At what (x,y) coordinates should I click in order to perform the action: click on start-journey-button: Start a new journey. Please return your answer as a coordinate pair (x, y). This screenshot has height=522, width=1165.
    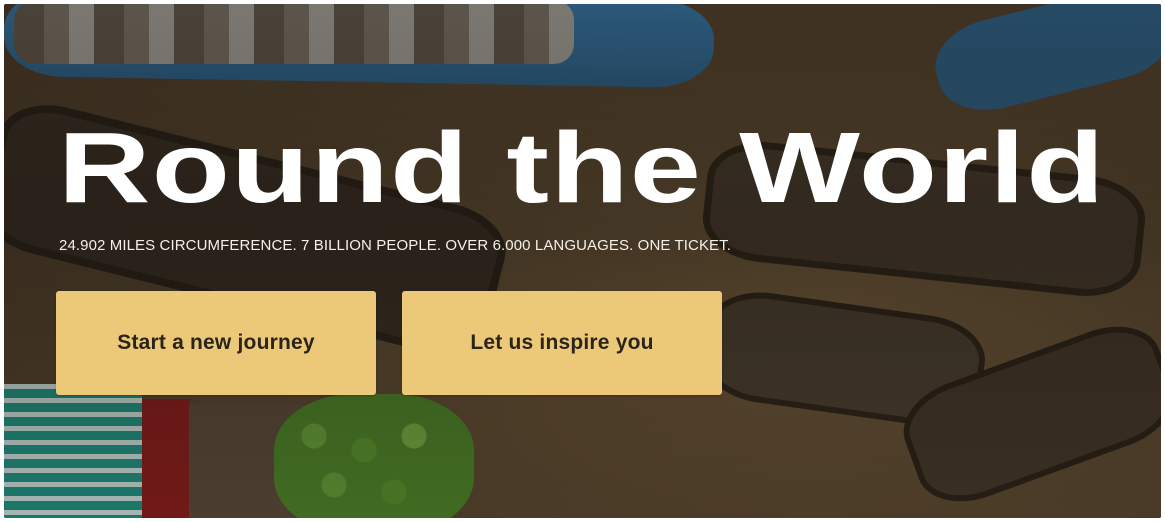
    Looking at the image, I should click on (216, 343).